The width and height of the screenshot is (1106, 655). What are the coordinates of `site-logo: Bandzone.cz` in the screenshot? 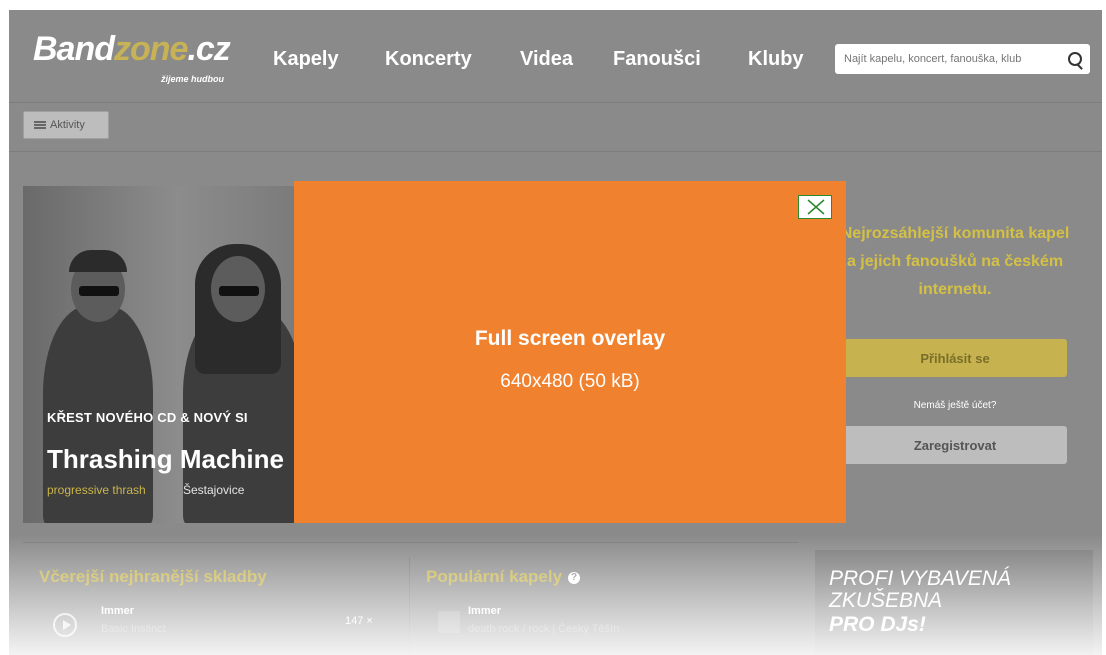 It's located at (132, 49).